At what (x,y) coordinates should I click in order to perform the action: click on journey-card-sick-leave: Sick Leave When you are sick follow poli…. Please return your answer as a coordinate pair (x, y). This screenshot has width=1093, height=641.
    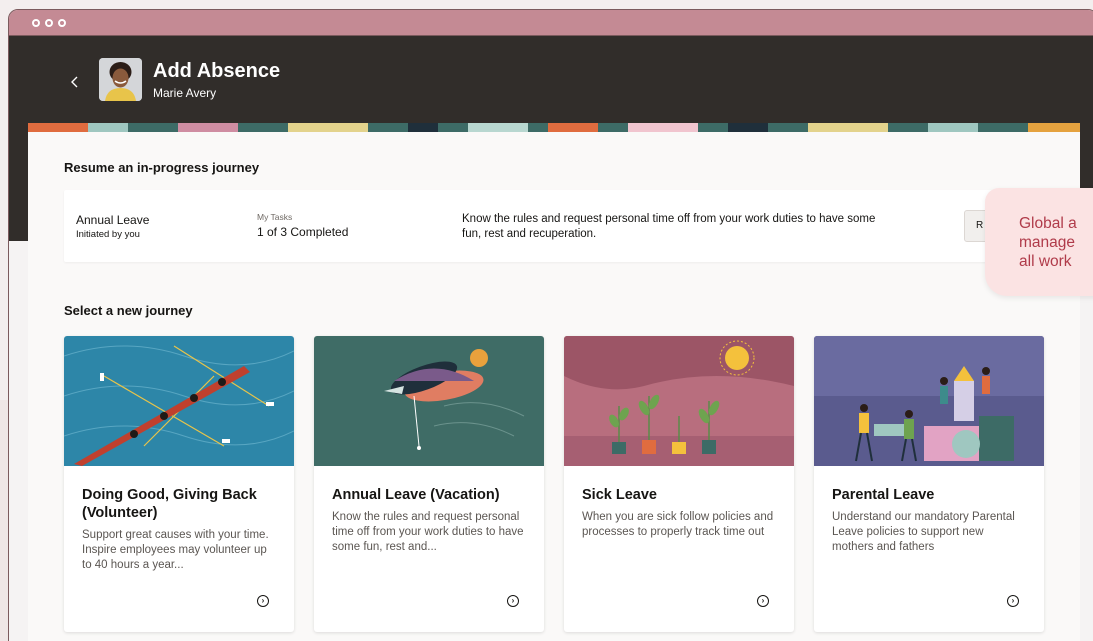
    Looking at the image, I should click on (679, 484).